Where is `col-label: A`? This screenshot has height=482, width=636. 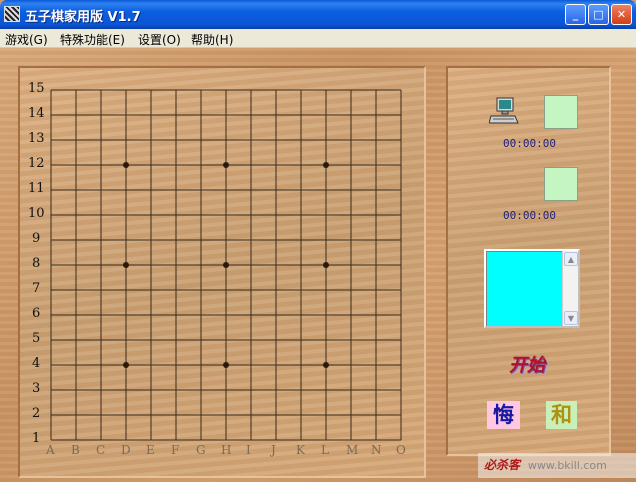
col-label: A is located at coordinates (50, 450).